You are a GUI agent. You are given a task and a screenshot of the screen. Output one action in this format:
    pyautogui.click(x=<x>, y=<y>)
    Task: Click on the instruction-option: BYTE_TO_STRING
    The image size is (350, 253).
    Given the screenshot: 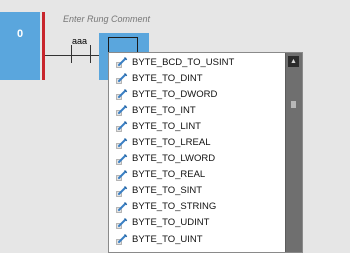 What is the action you would take?
    pyautogui.click(x=197, y=207)
    